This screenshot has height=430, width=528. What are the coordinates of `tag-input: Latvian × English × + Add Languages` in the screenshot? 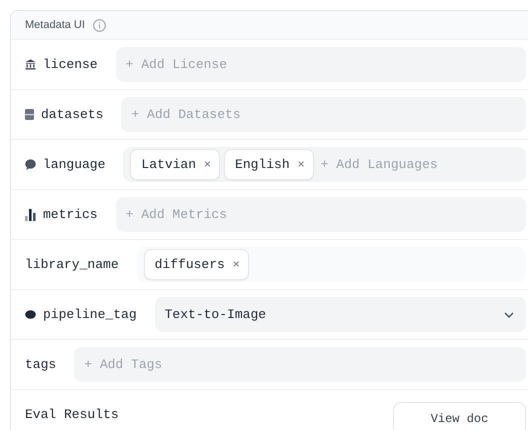 It's located at (324, 164).